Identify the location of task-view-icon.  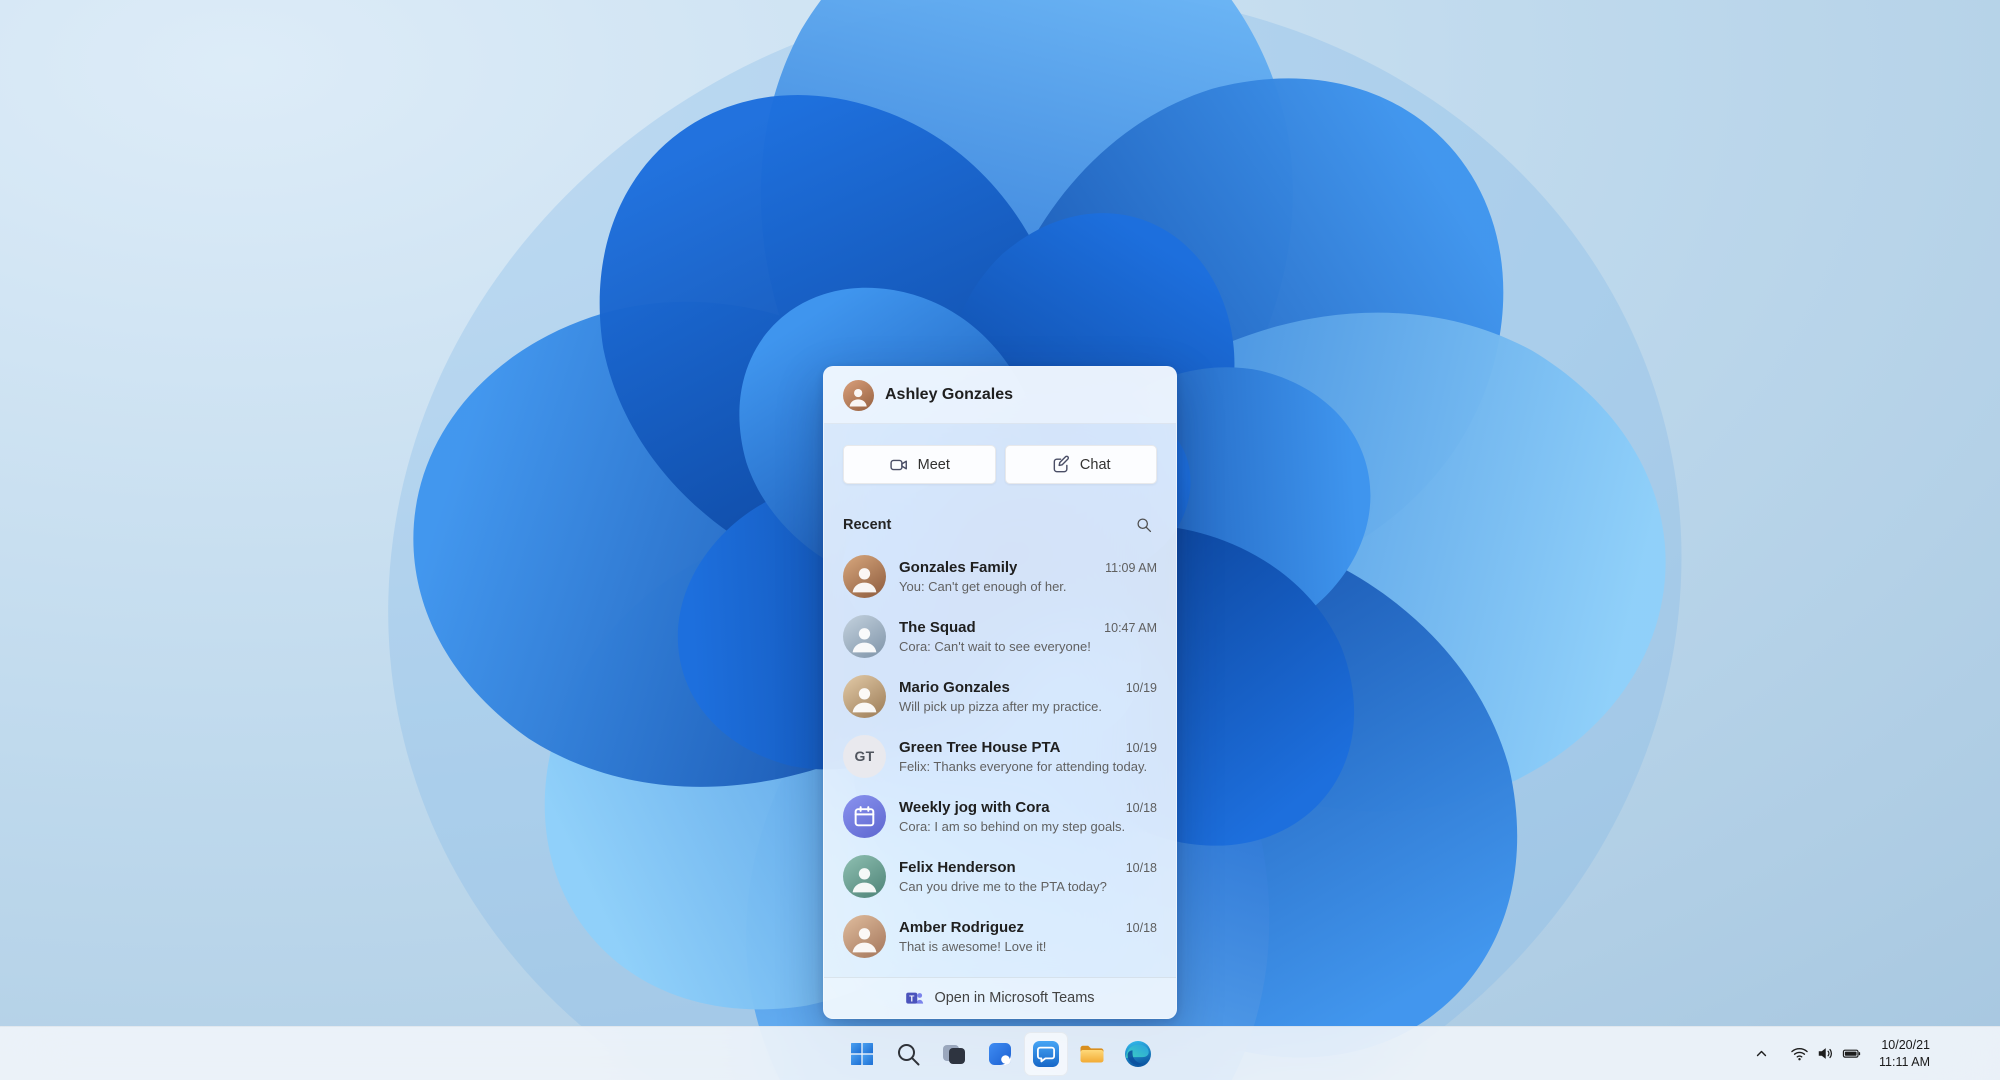
(954, 1054).